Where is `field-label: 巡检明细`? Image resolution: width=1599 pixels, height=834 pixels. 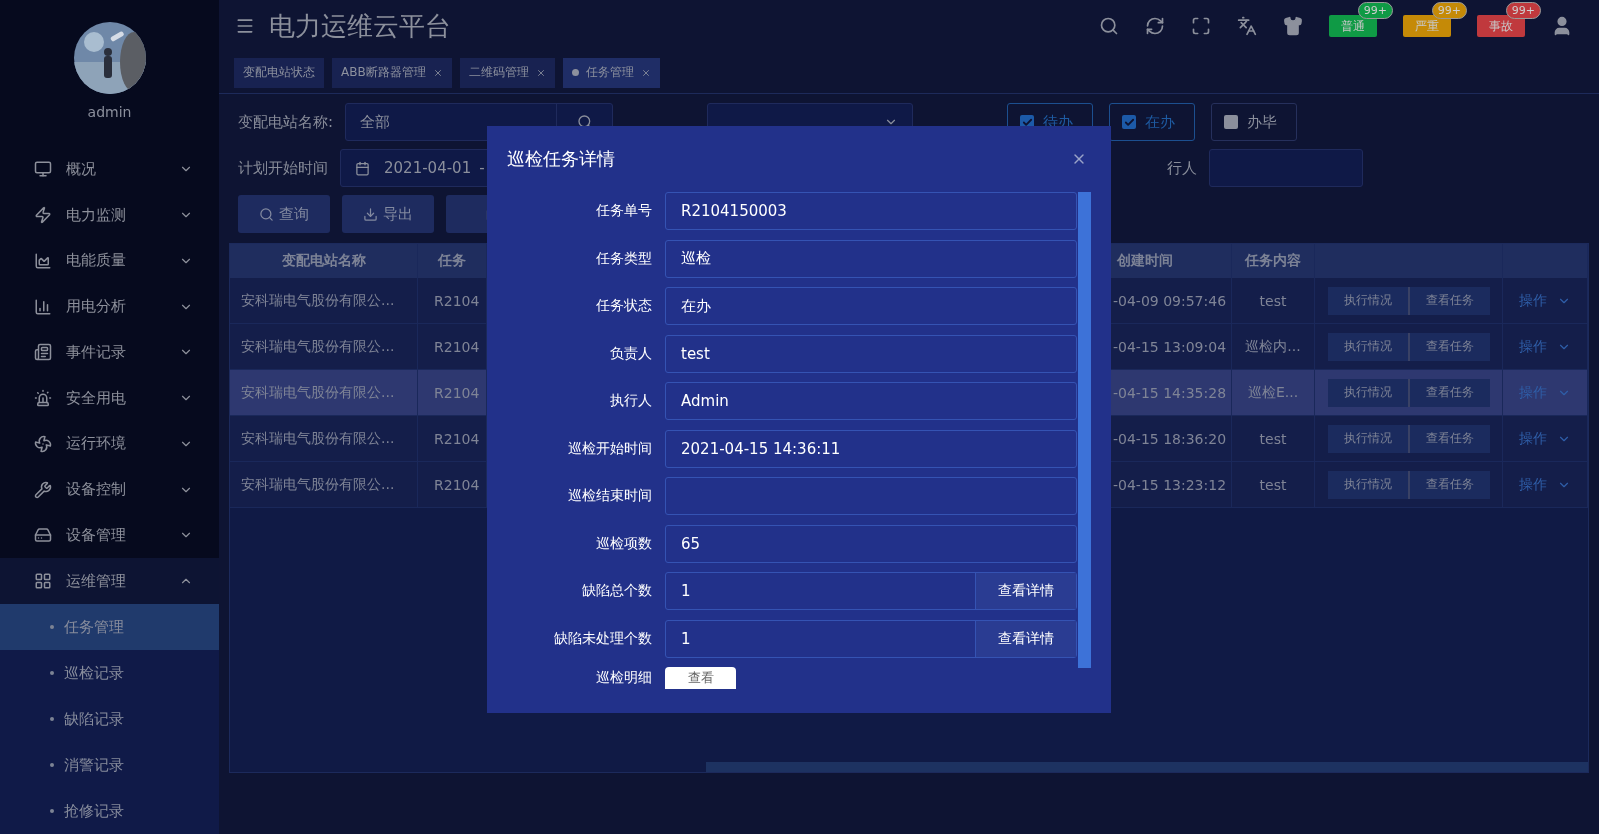
field-label: 巡检明细 is located at coordinates (623, 678).